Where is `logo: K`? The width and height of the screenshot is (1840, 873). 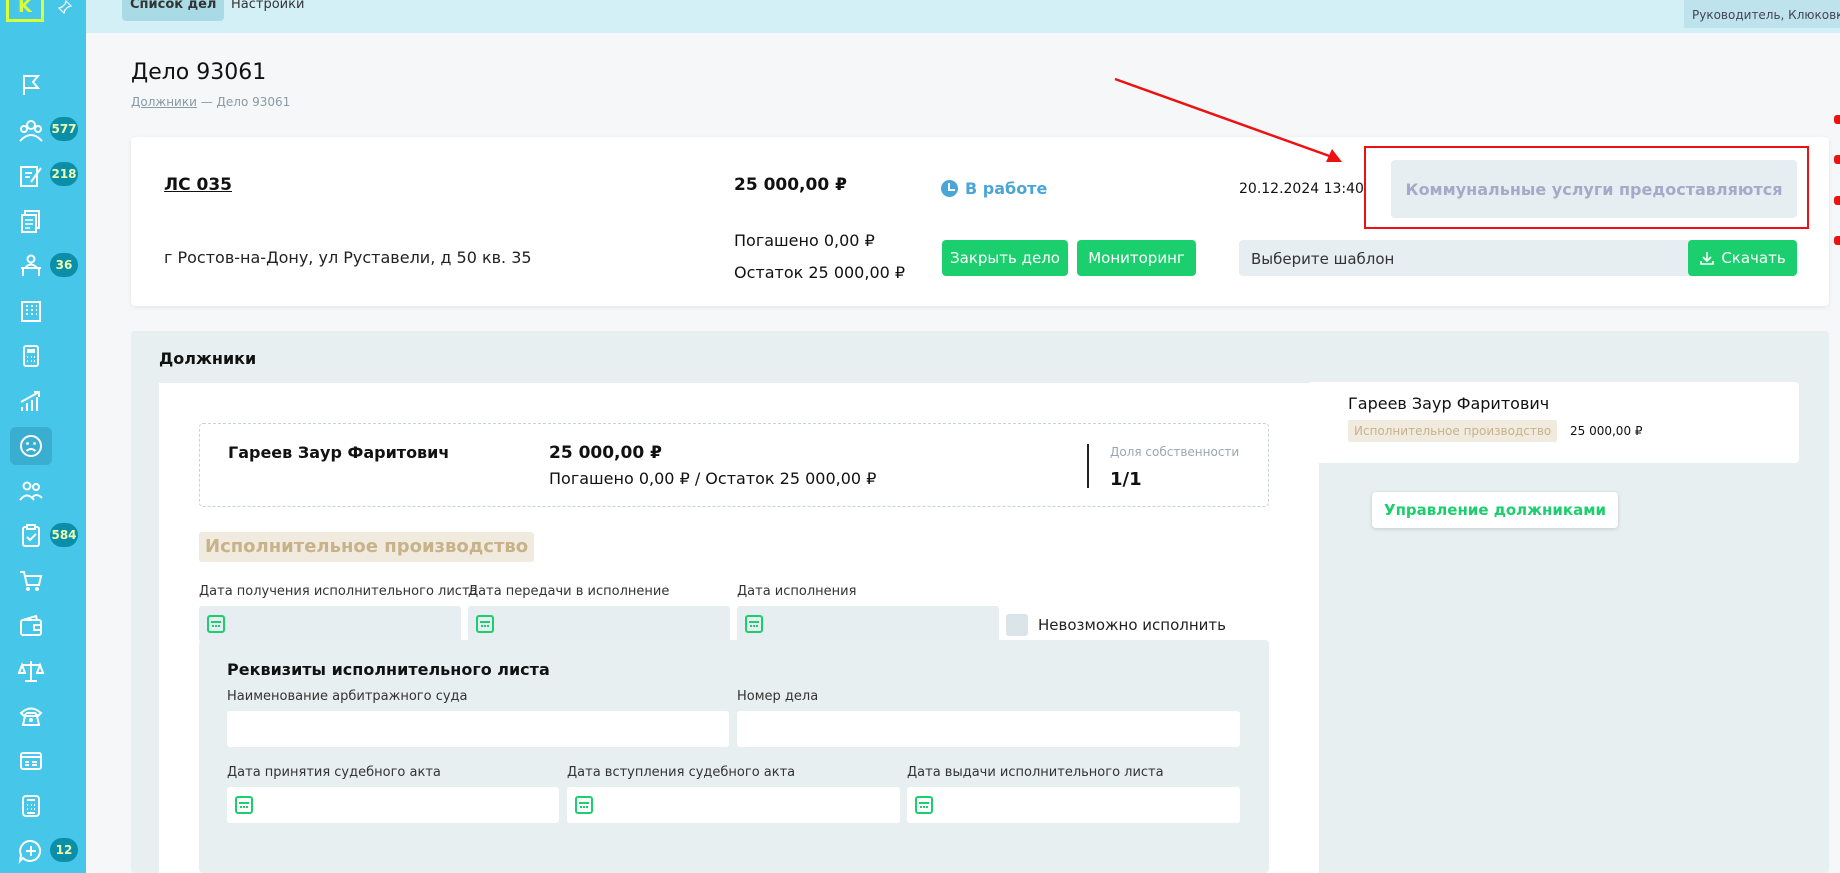 logo: K is located at coordinates (25, 11).